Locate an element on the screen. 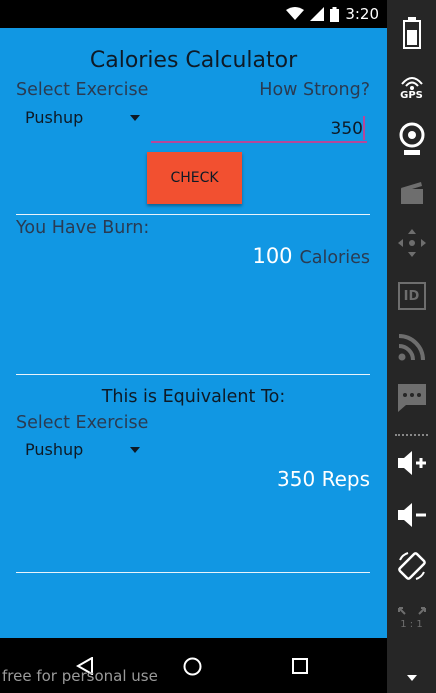 This screenshot has width=436, height=693. identity-icon: ID is located at coordinates (411, 296).